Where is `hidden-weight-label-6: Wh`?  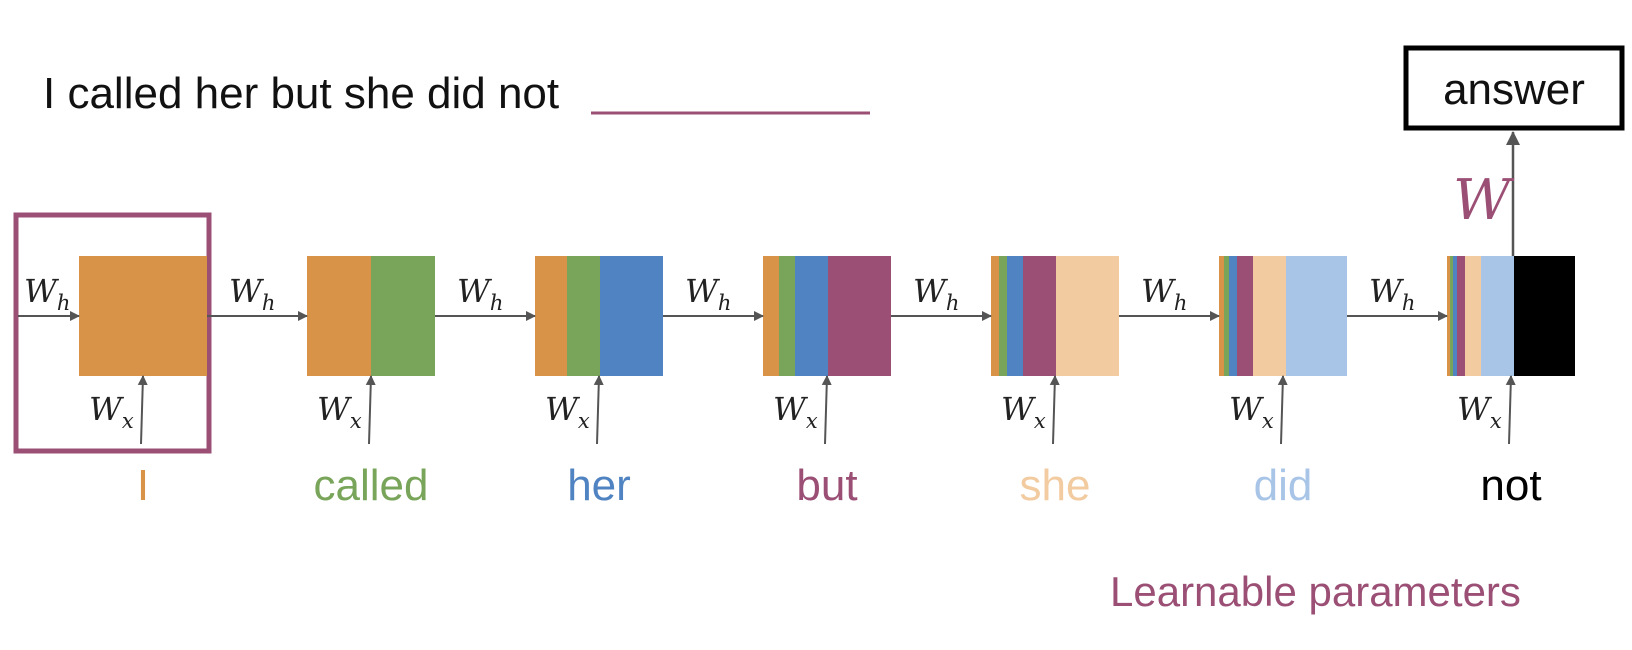 hidden-weight-label-6: Wh is located at coordinates (1164, 293).